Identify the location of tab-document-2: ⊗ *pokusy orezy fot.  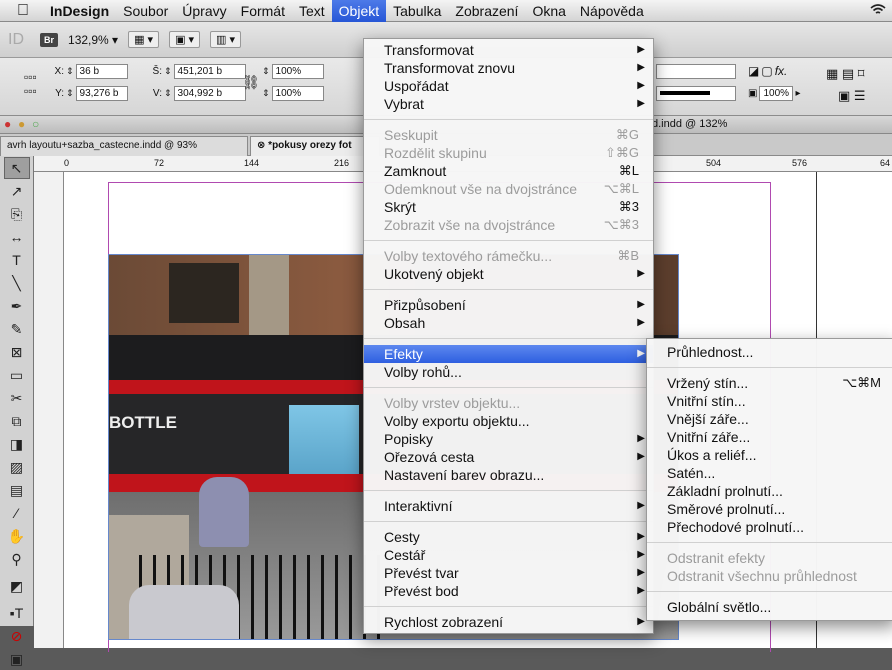
(315, 146).